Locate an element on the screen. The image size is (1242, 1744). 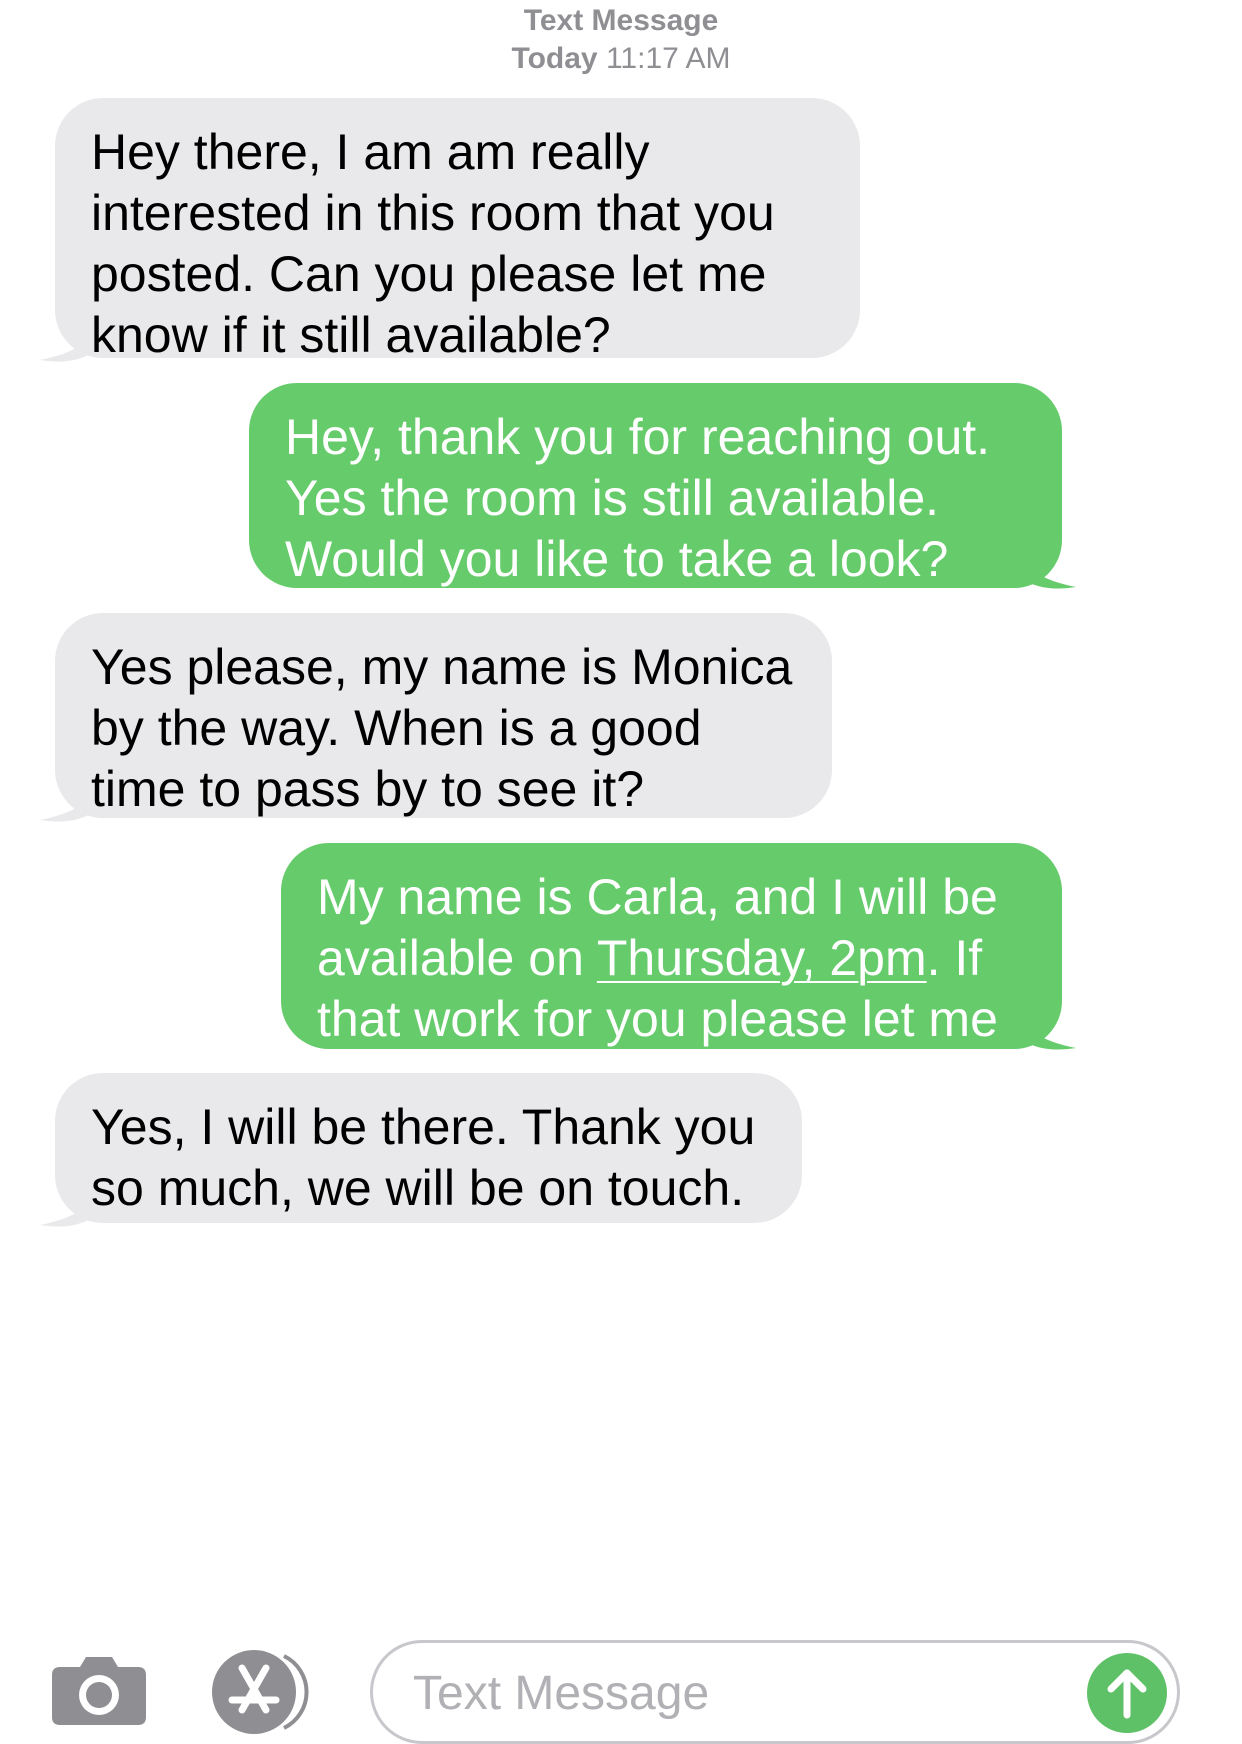
timestamp-time: 11:17 AM is located at coordinates (668, 58).